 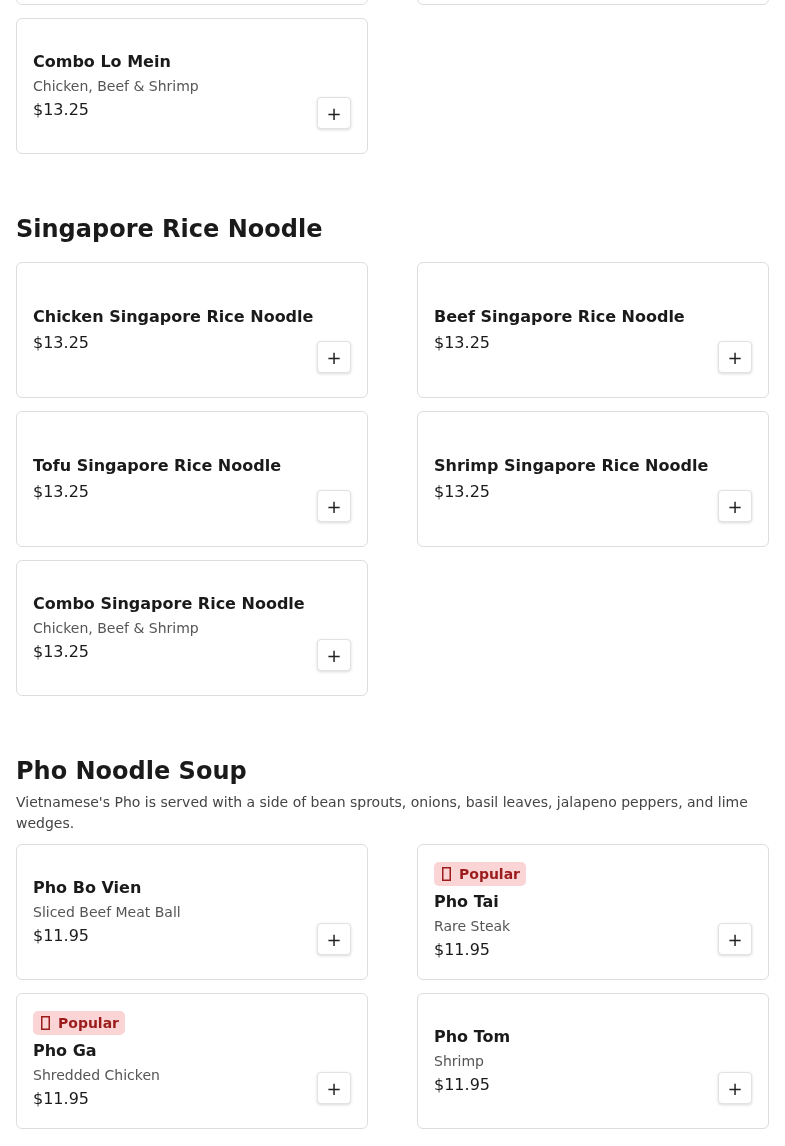 What do you see at coordinates (472, 1037) in the screenshot?
I see `dish-name: Pho Tom` at bounding box center [472, 1037].